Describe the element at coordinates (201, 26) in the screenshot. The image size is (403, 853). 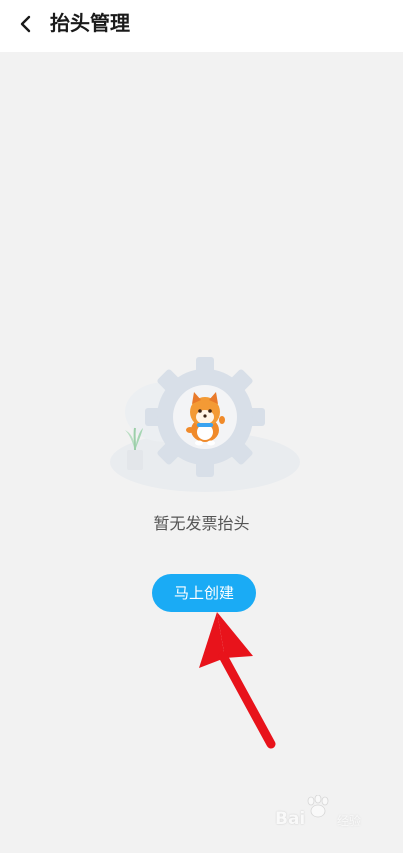
I see `top-bar: 抬头管理` at that location.